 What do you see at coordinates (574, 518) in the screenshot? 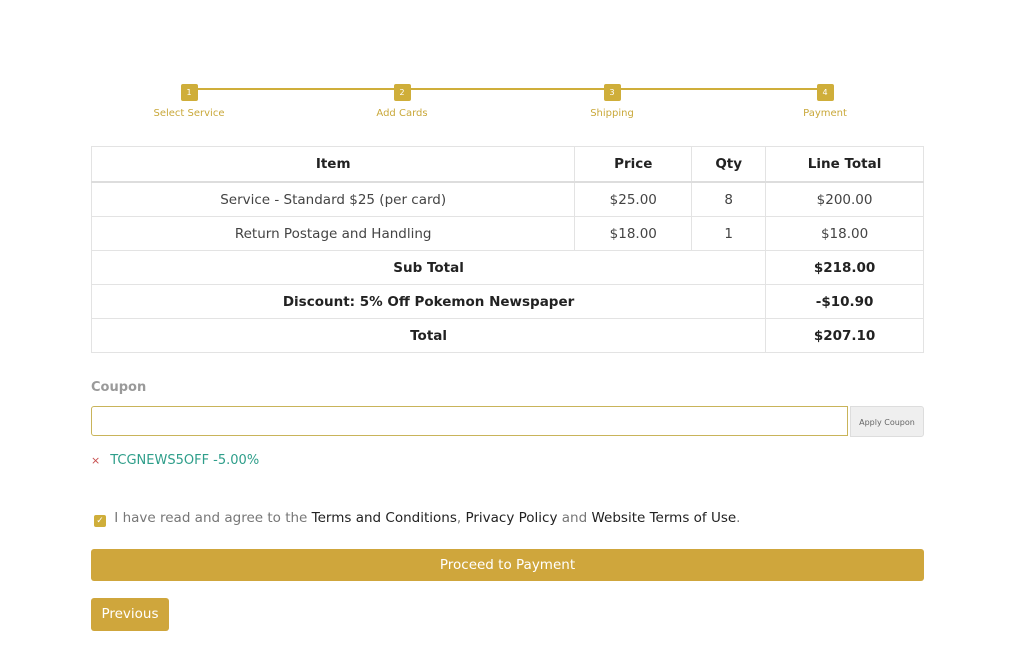
I see `terms-and: and` at bounding box center [574, 518].